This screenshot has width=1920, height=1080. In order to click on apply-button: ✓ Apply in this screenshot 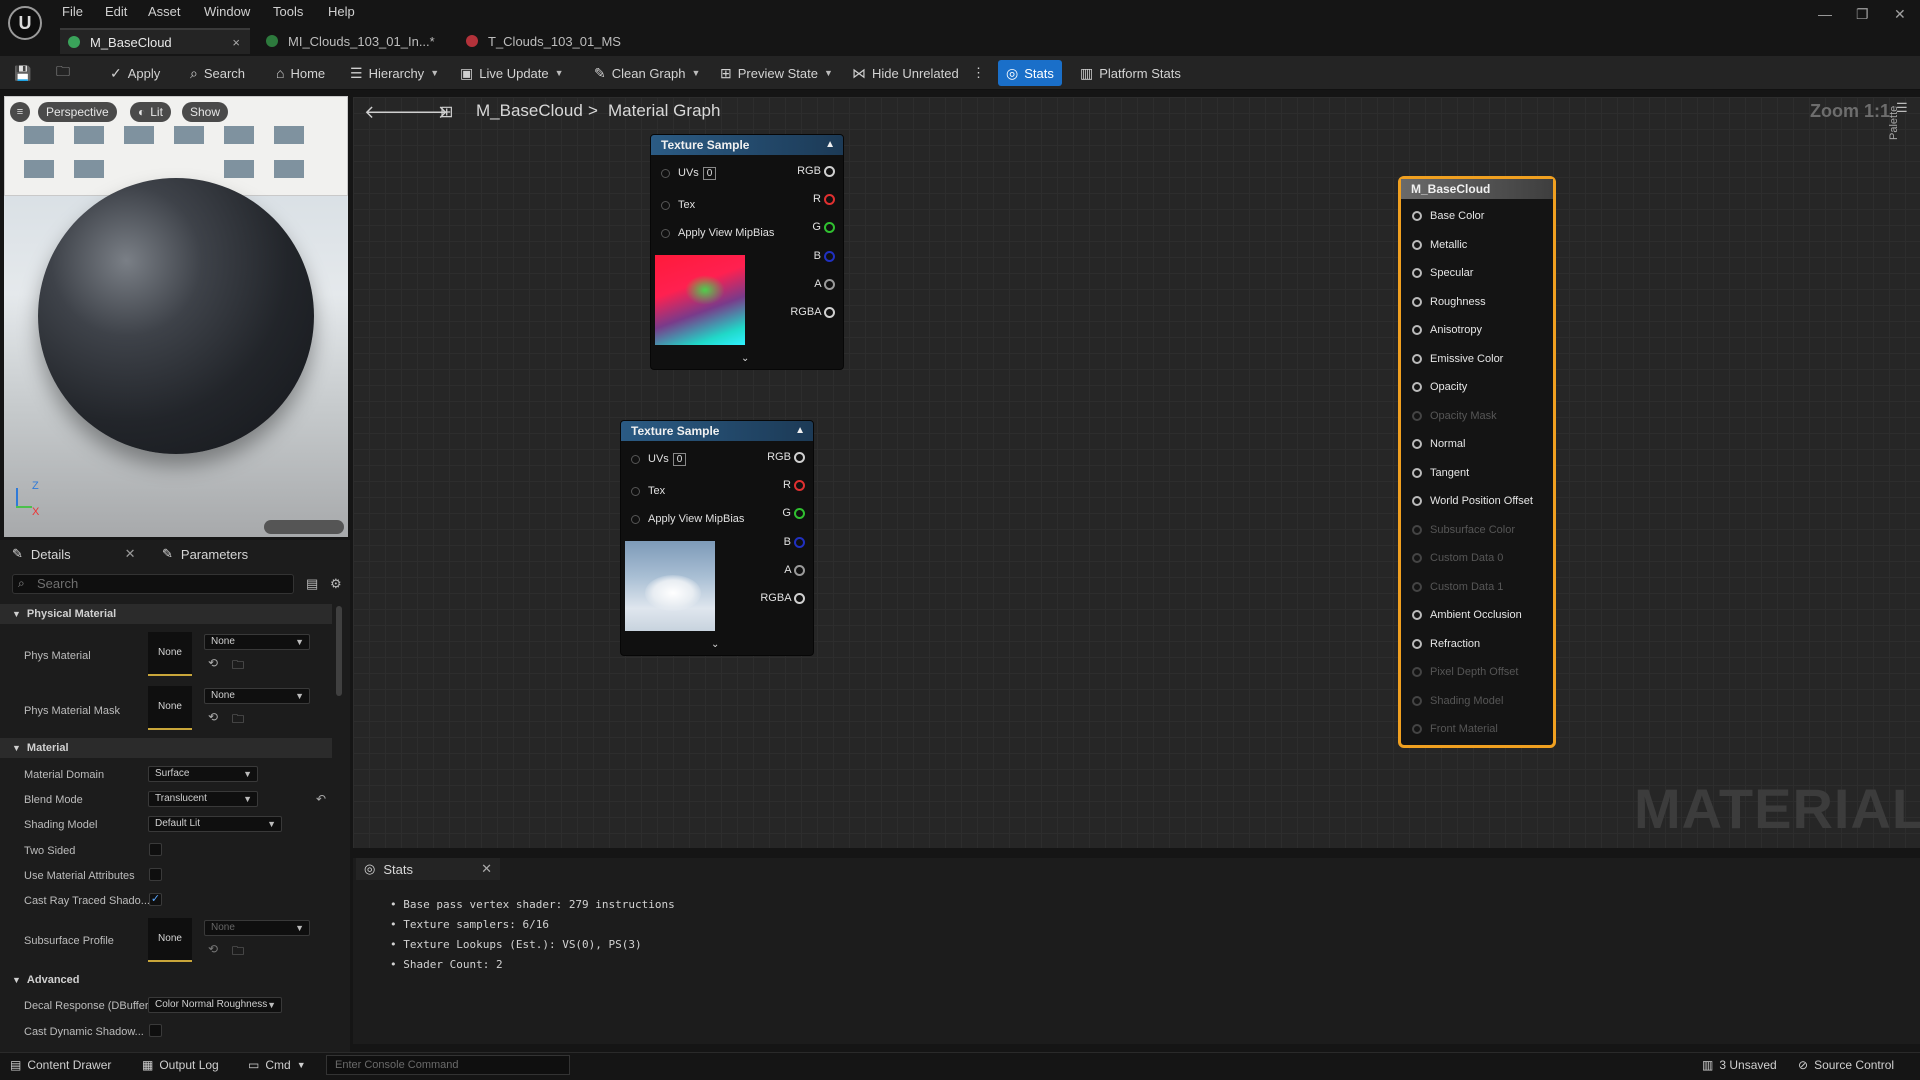, I will do `click(135, 73)`.